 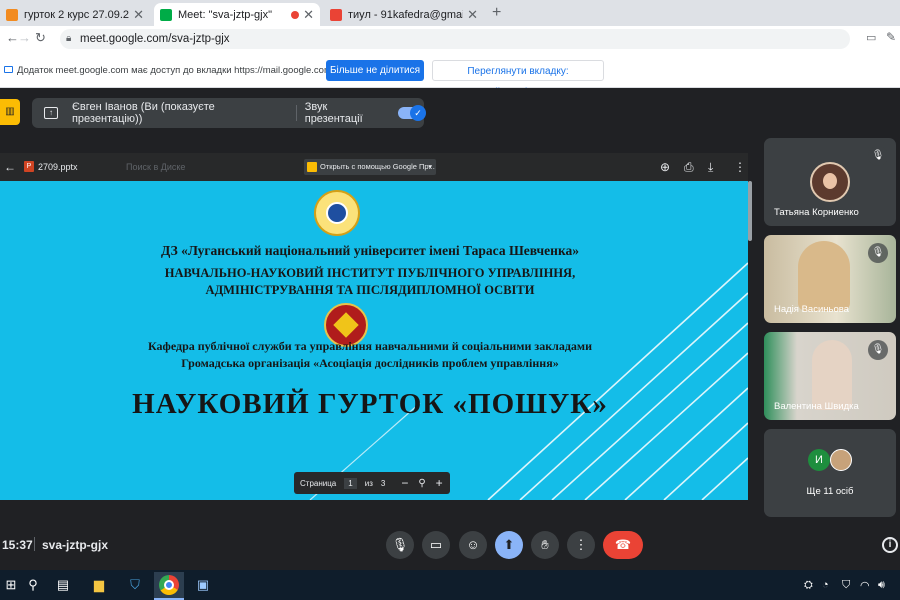 What do you see at coordinates (623, 545) in the screenshot?
I see `end-call-button: ☎︎` at bounding box center [623, 545].